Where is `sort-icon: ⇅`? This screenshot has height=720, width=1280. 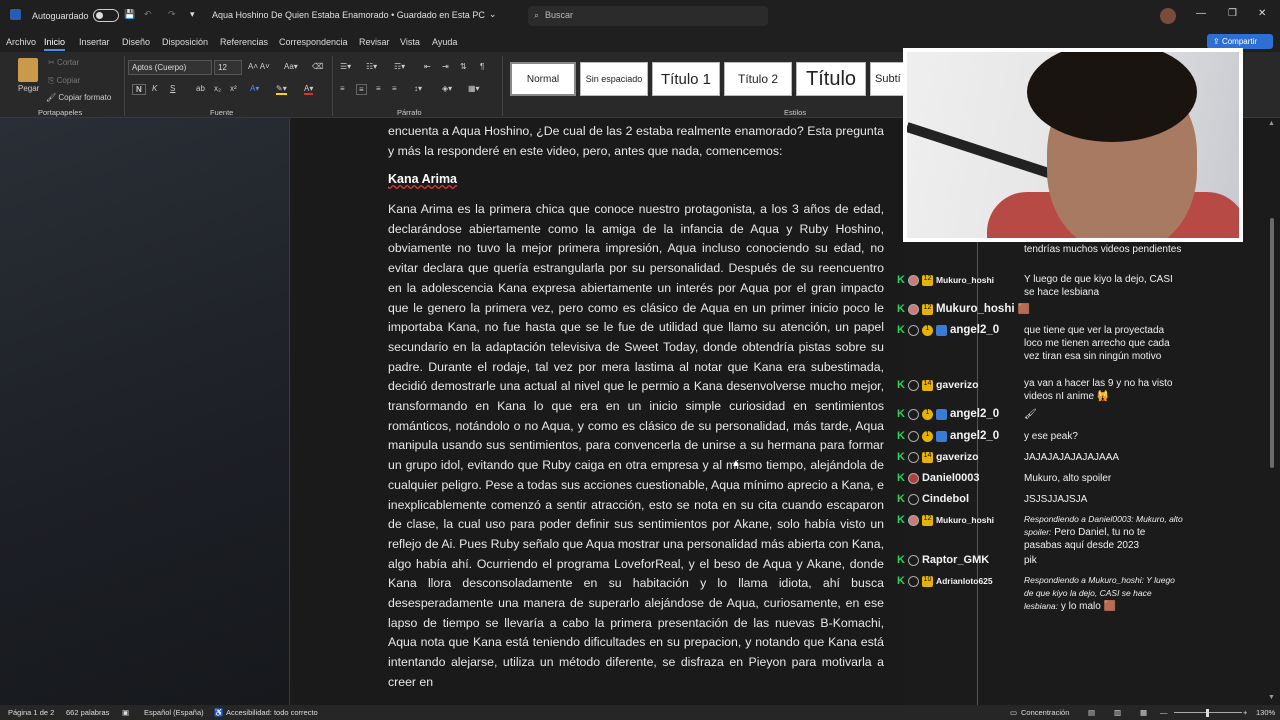
sort-icon: ⇅ is located at coordinates (463, 66).